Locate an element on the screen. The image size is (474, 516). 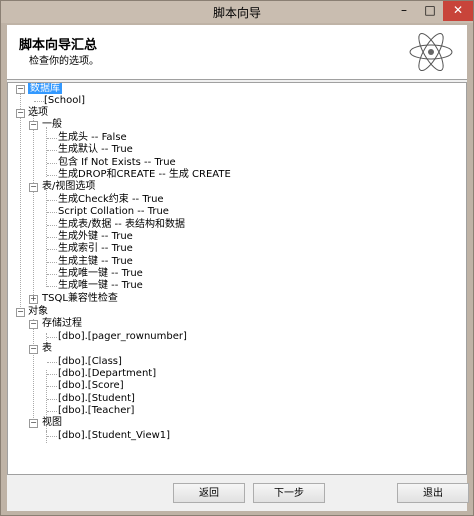
tree-node-table-view-item: 生成外键 -- True is located at coordinates (95, 237).